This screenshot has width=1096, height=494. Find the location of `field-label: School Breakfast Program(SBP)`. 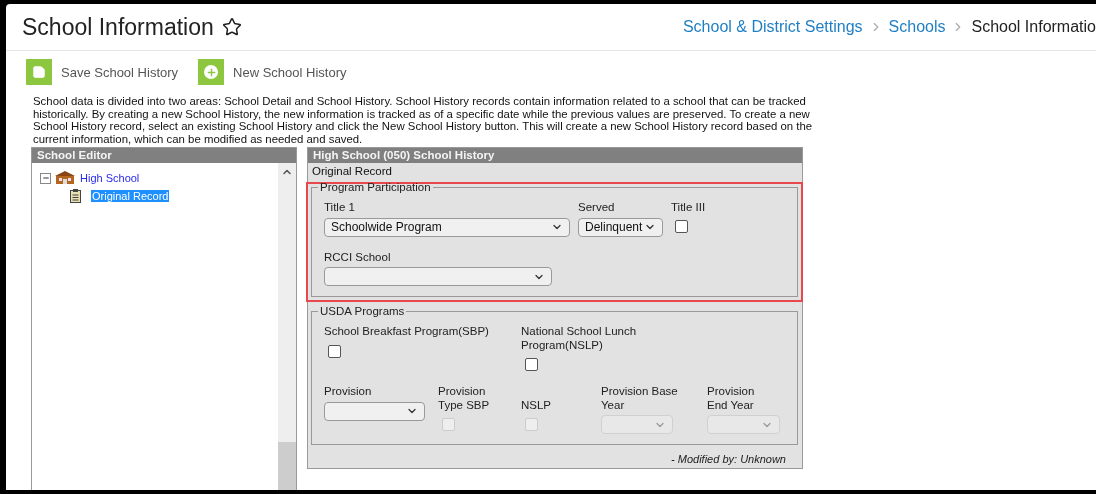

field-label: School Breakfast Program(SBP) is located at coordinates (406, 332).